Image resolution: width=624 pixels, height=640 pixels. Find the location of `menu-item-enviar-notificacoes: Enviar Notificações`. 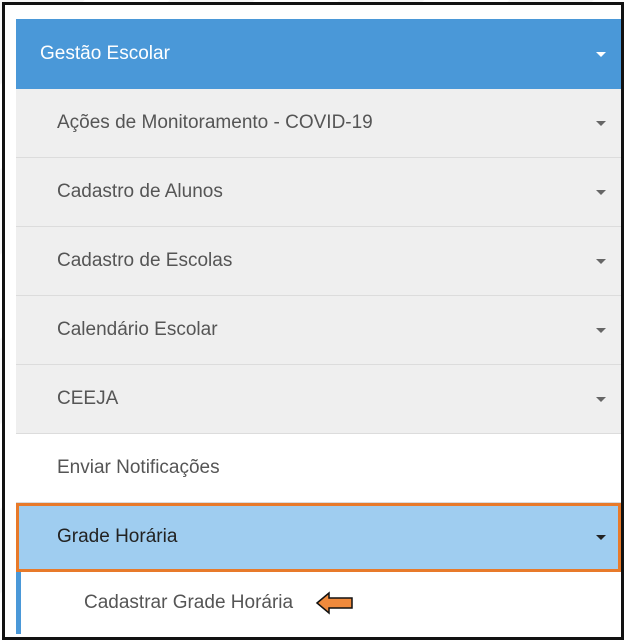

menu-item-enviar-notificacoes: Enviar Notificações is located at coordinates (318, 468).